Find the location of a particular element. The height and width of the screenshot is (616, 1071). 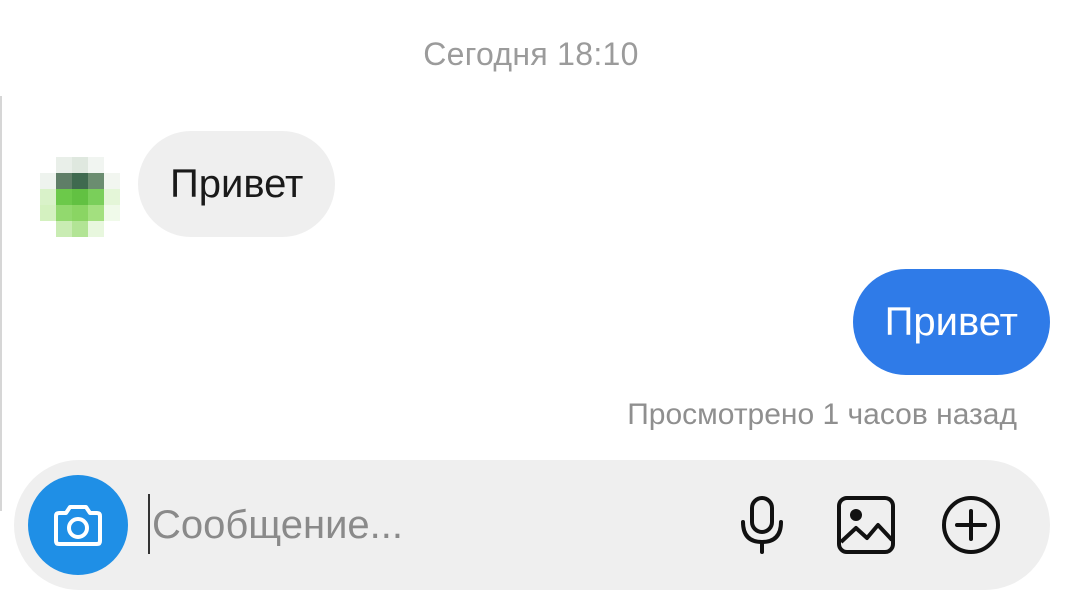

gallery-button is located at coordinates (866, 525).